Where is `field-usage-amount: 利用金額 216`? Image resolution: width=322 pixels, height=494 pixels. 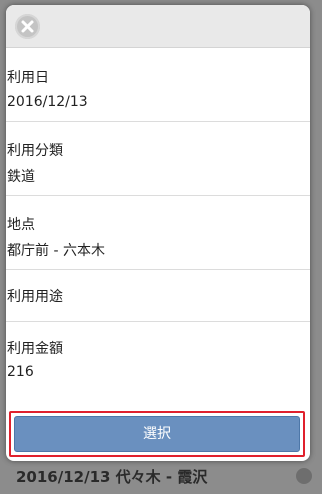
field-usage-amount: 利用金額 216 is located at coordinates (158, 361).